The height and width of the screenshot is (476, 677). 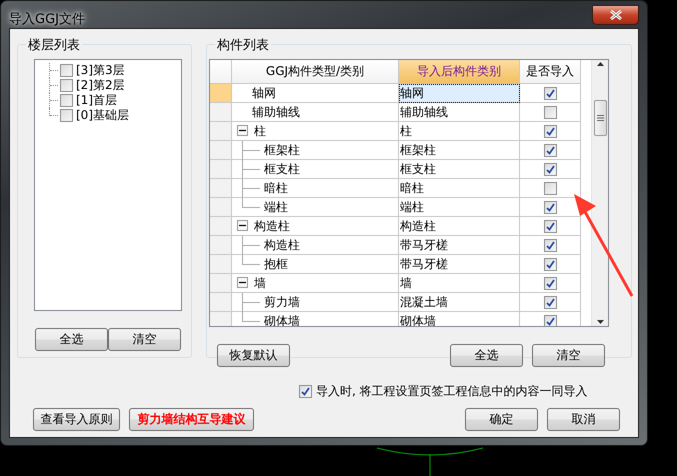 I want to click on column-header: 是否导入, so click(x=550, y=72).